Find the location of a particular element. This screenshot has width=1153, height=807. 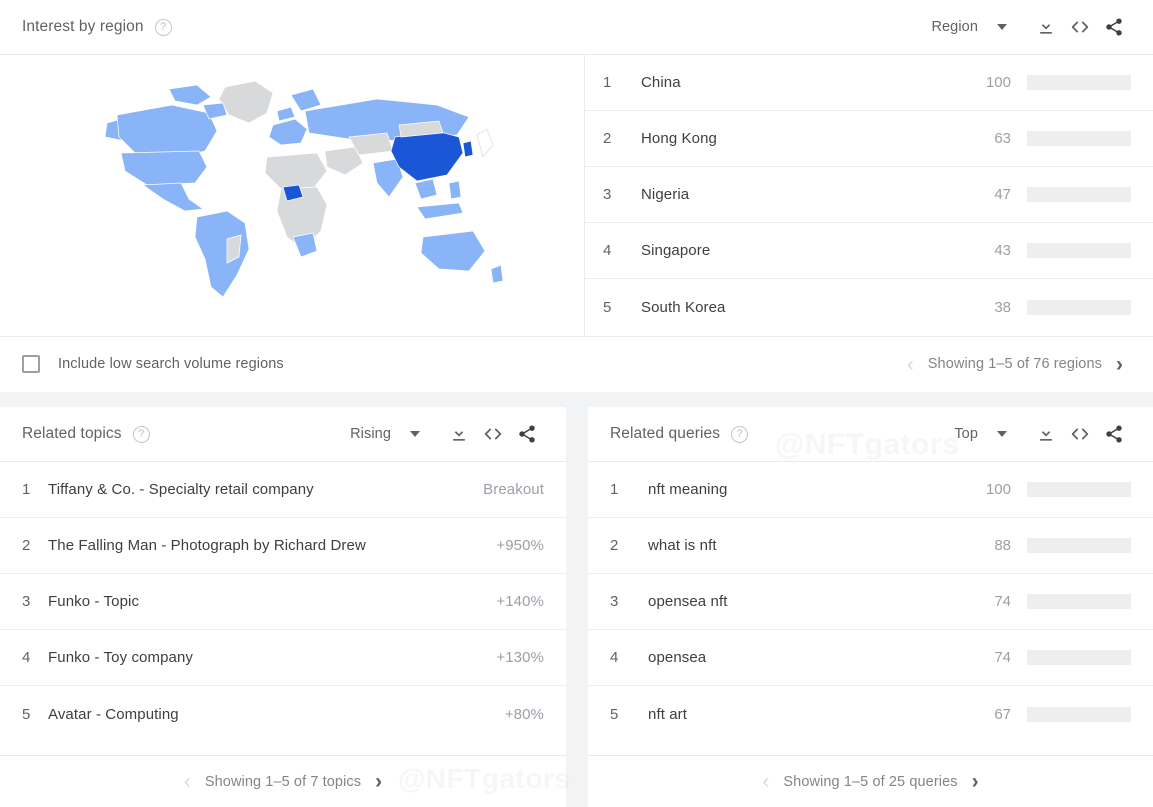

table-row: 3 Nigeria 47 is located at coordinates (869, 195).